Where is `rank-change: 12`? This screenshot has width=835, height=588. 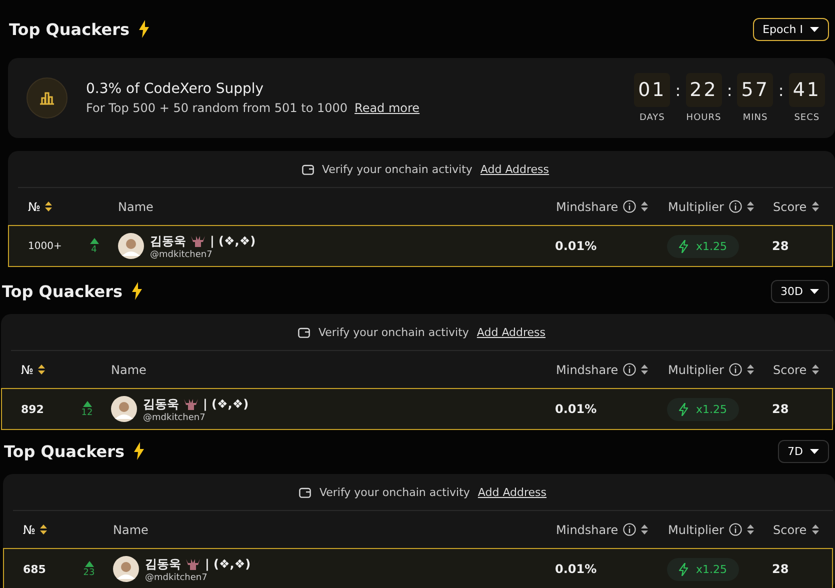 rank-change: 12 is located at coordinates (87, 413).